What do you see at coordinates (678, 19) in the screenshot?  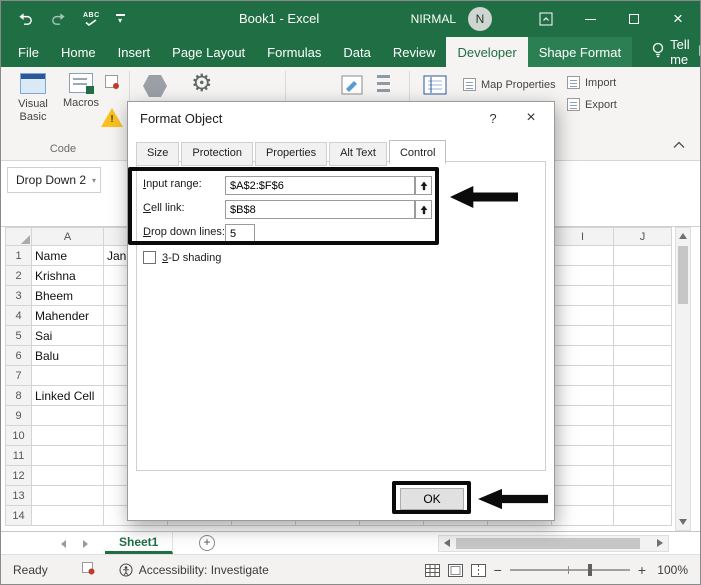 I see `close-button: ×` at bounding box center [678, 19].